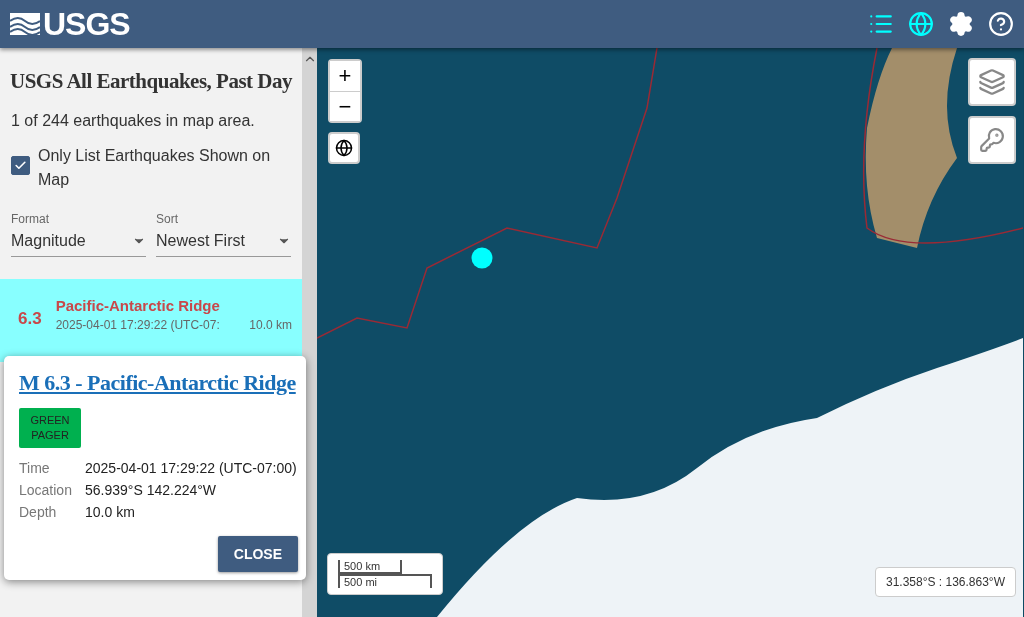  Describe the element at coordinates (167, 219) in the screenshot. I see `select-label: Sort` at that location.